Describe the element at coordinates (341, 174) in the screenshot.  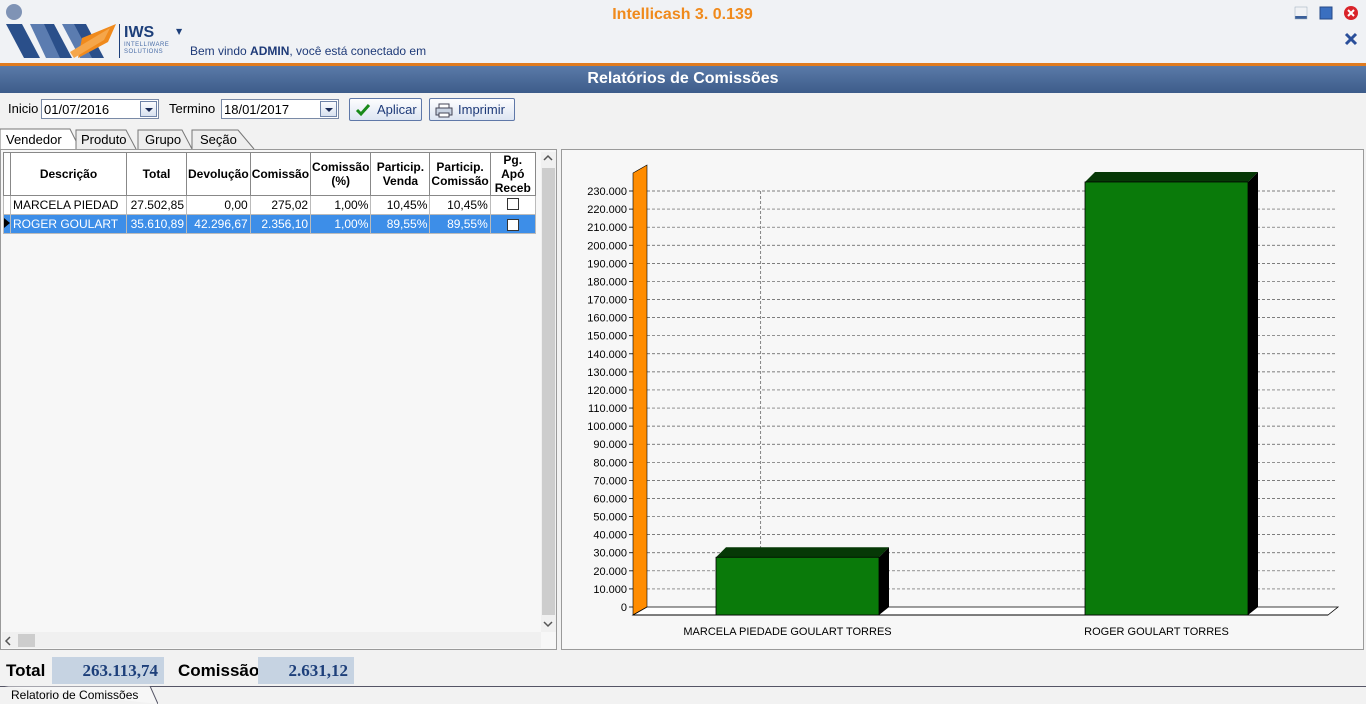
I see `column-header-comissao-pct: Comissão (%)` at that location.